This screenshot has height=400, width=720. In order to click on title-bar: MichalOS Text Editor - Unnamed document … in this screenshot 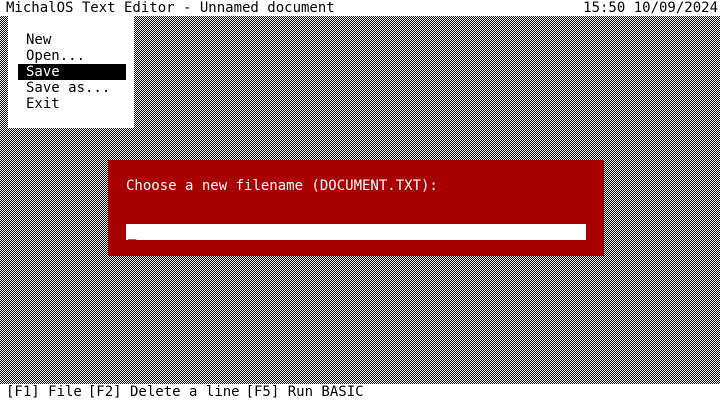, I will do `click(360, 8)`.